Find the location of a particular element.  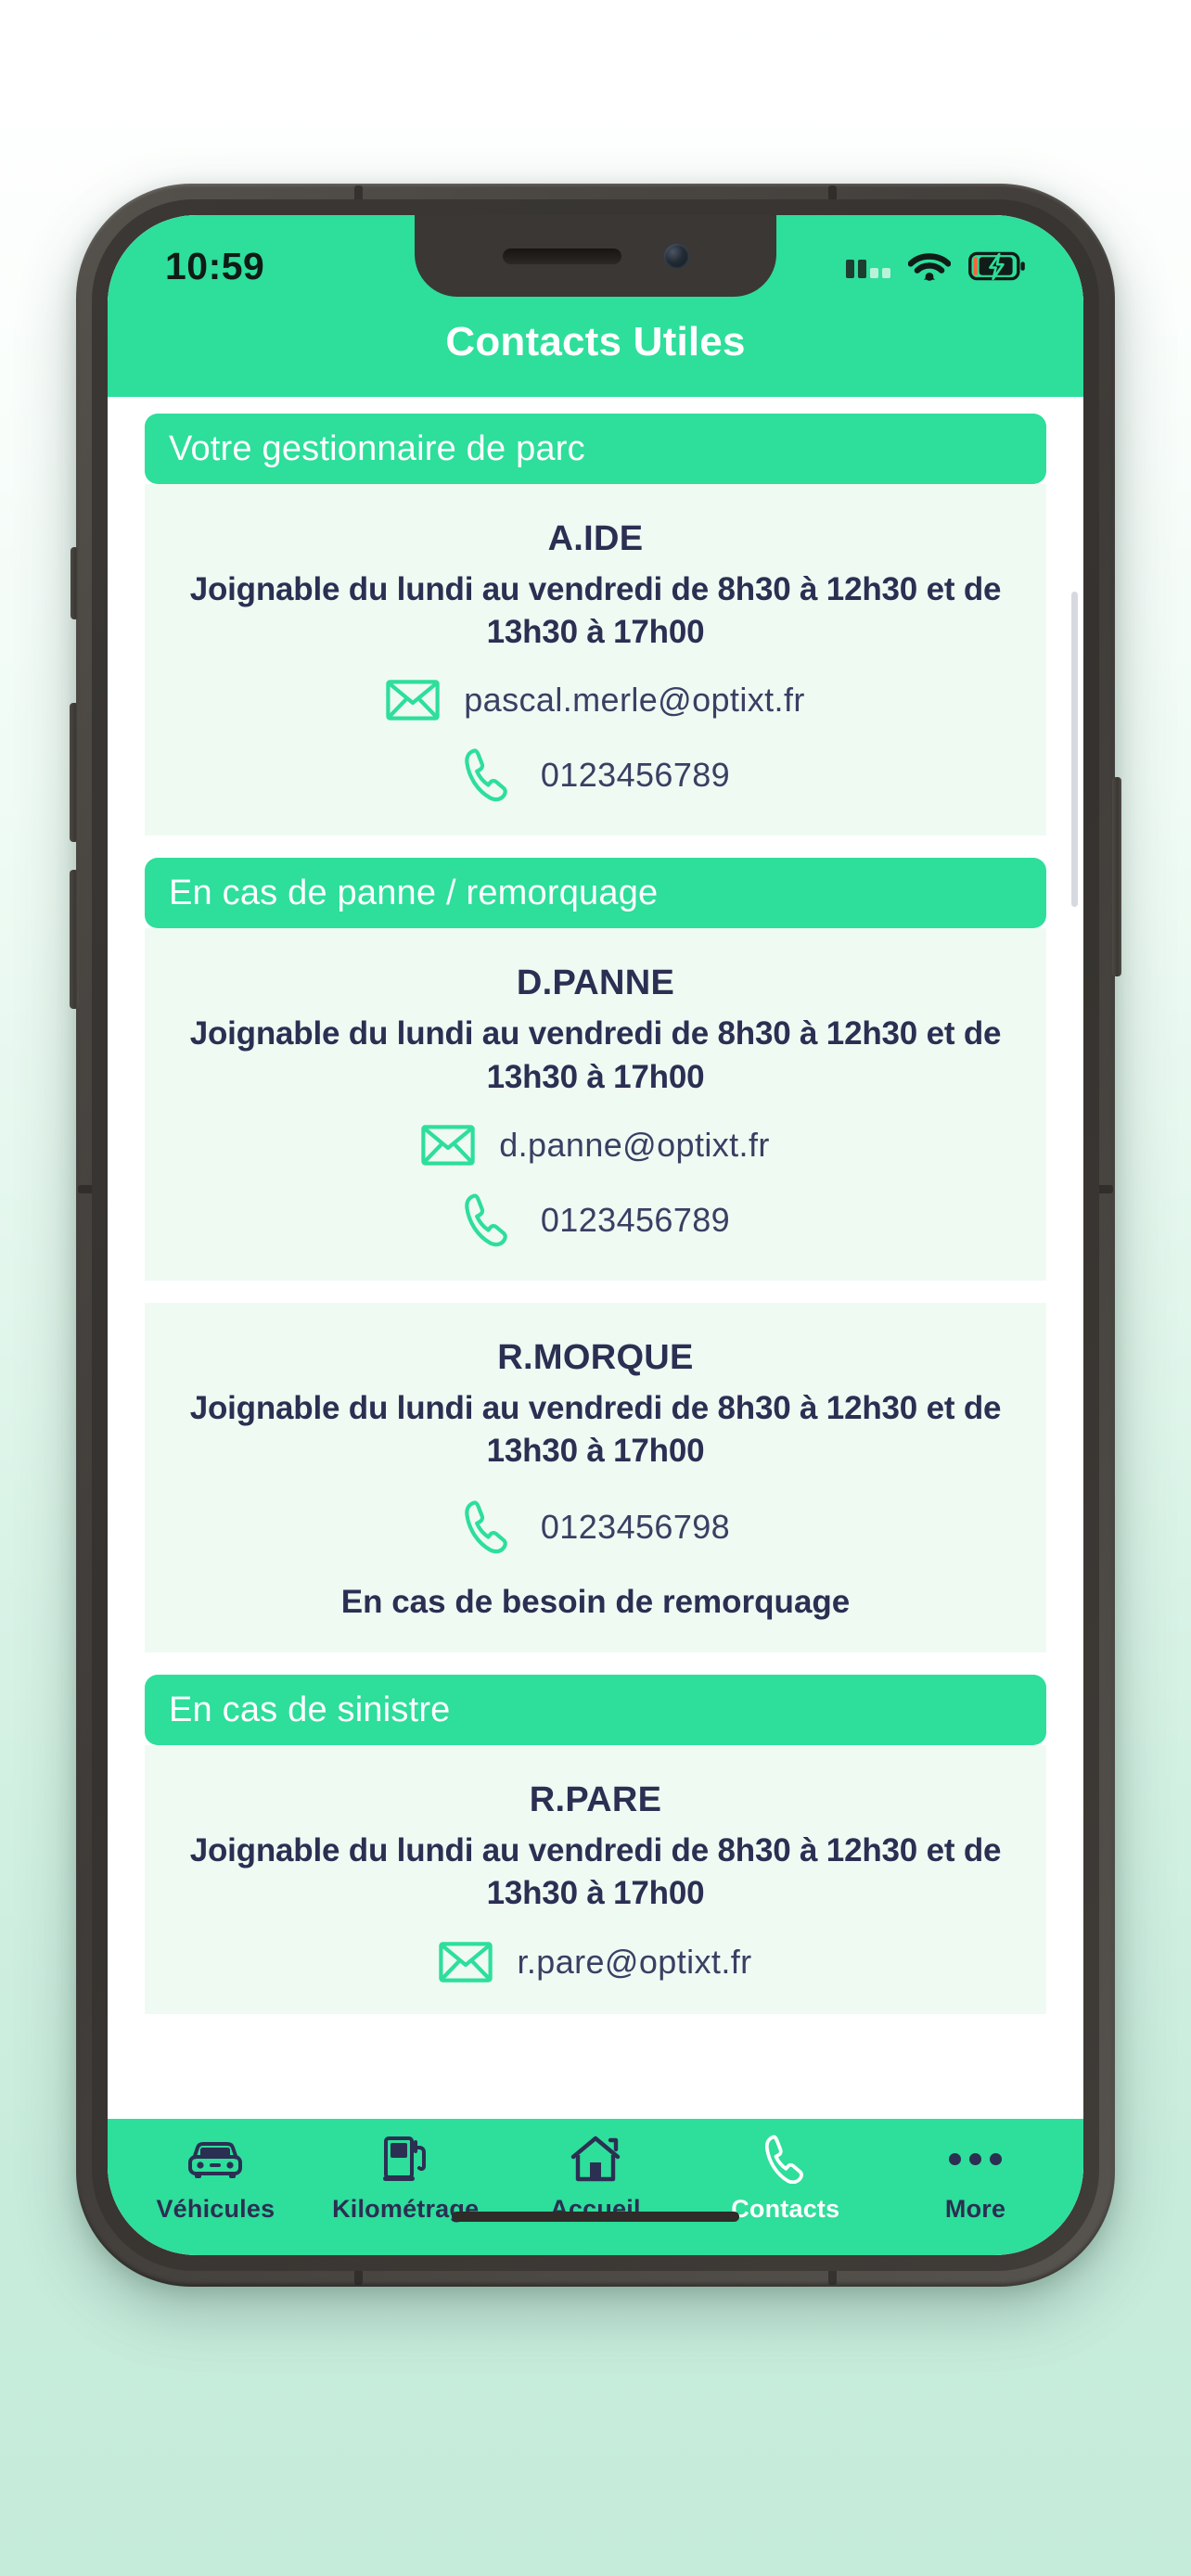

contact-email-value: d.panne@optixt.fr is located at coordinates (634, 1145).